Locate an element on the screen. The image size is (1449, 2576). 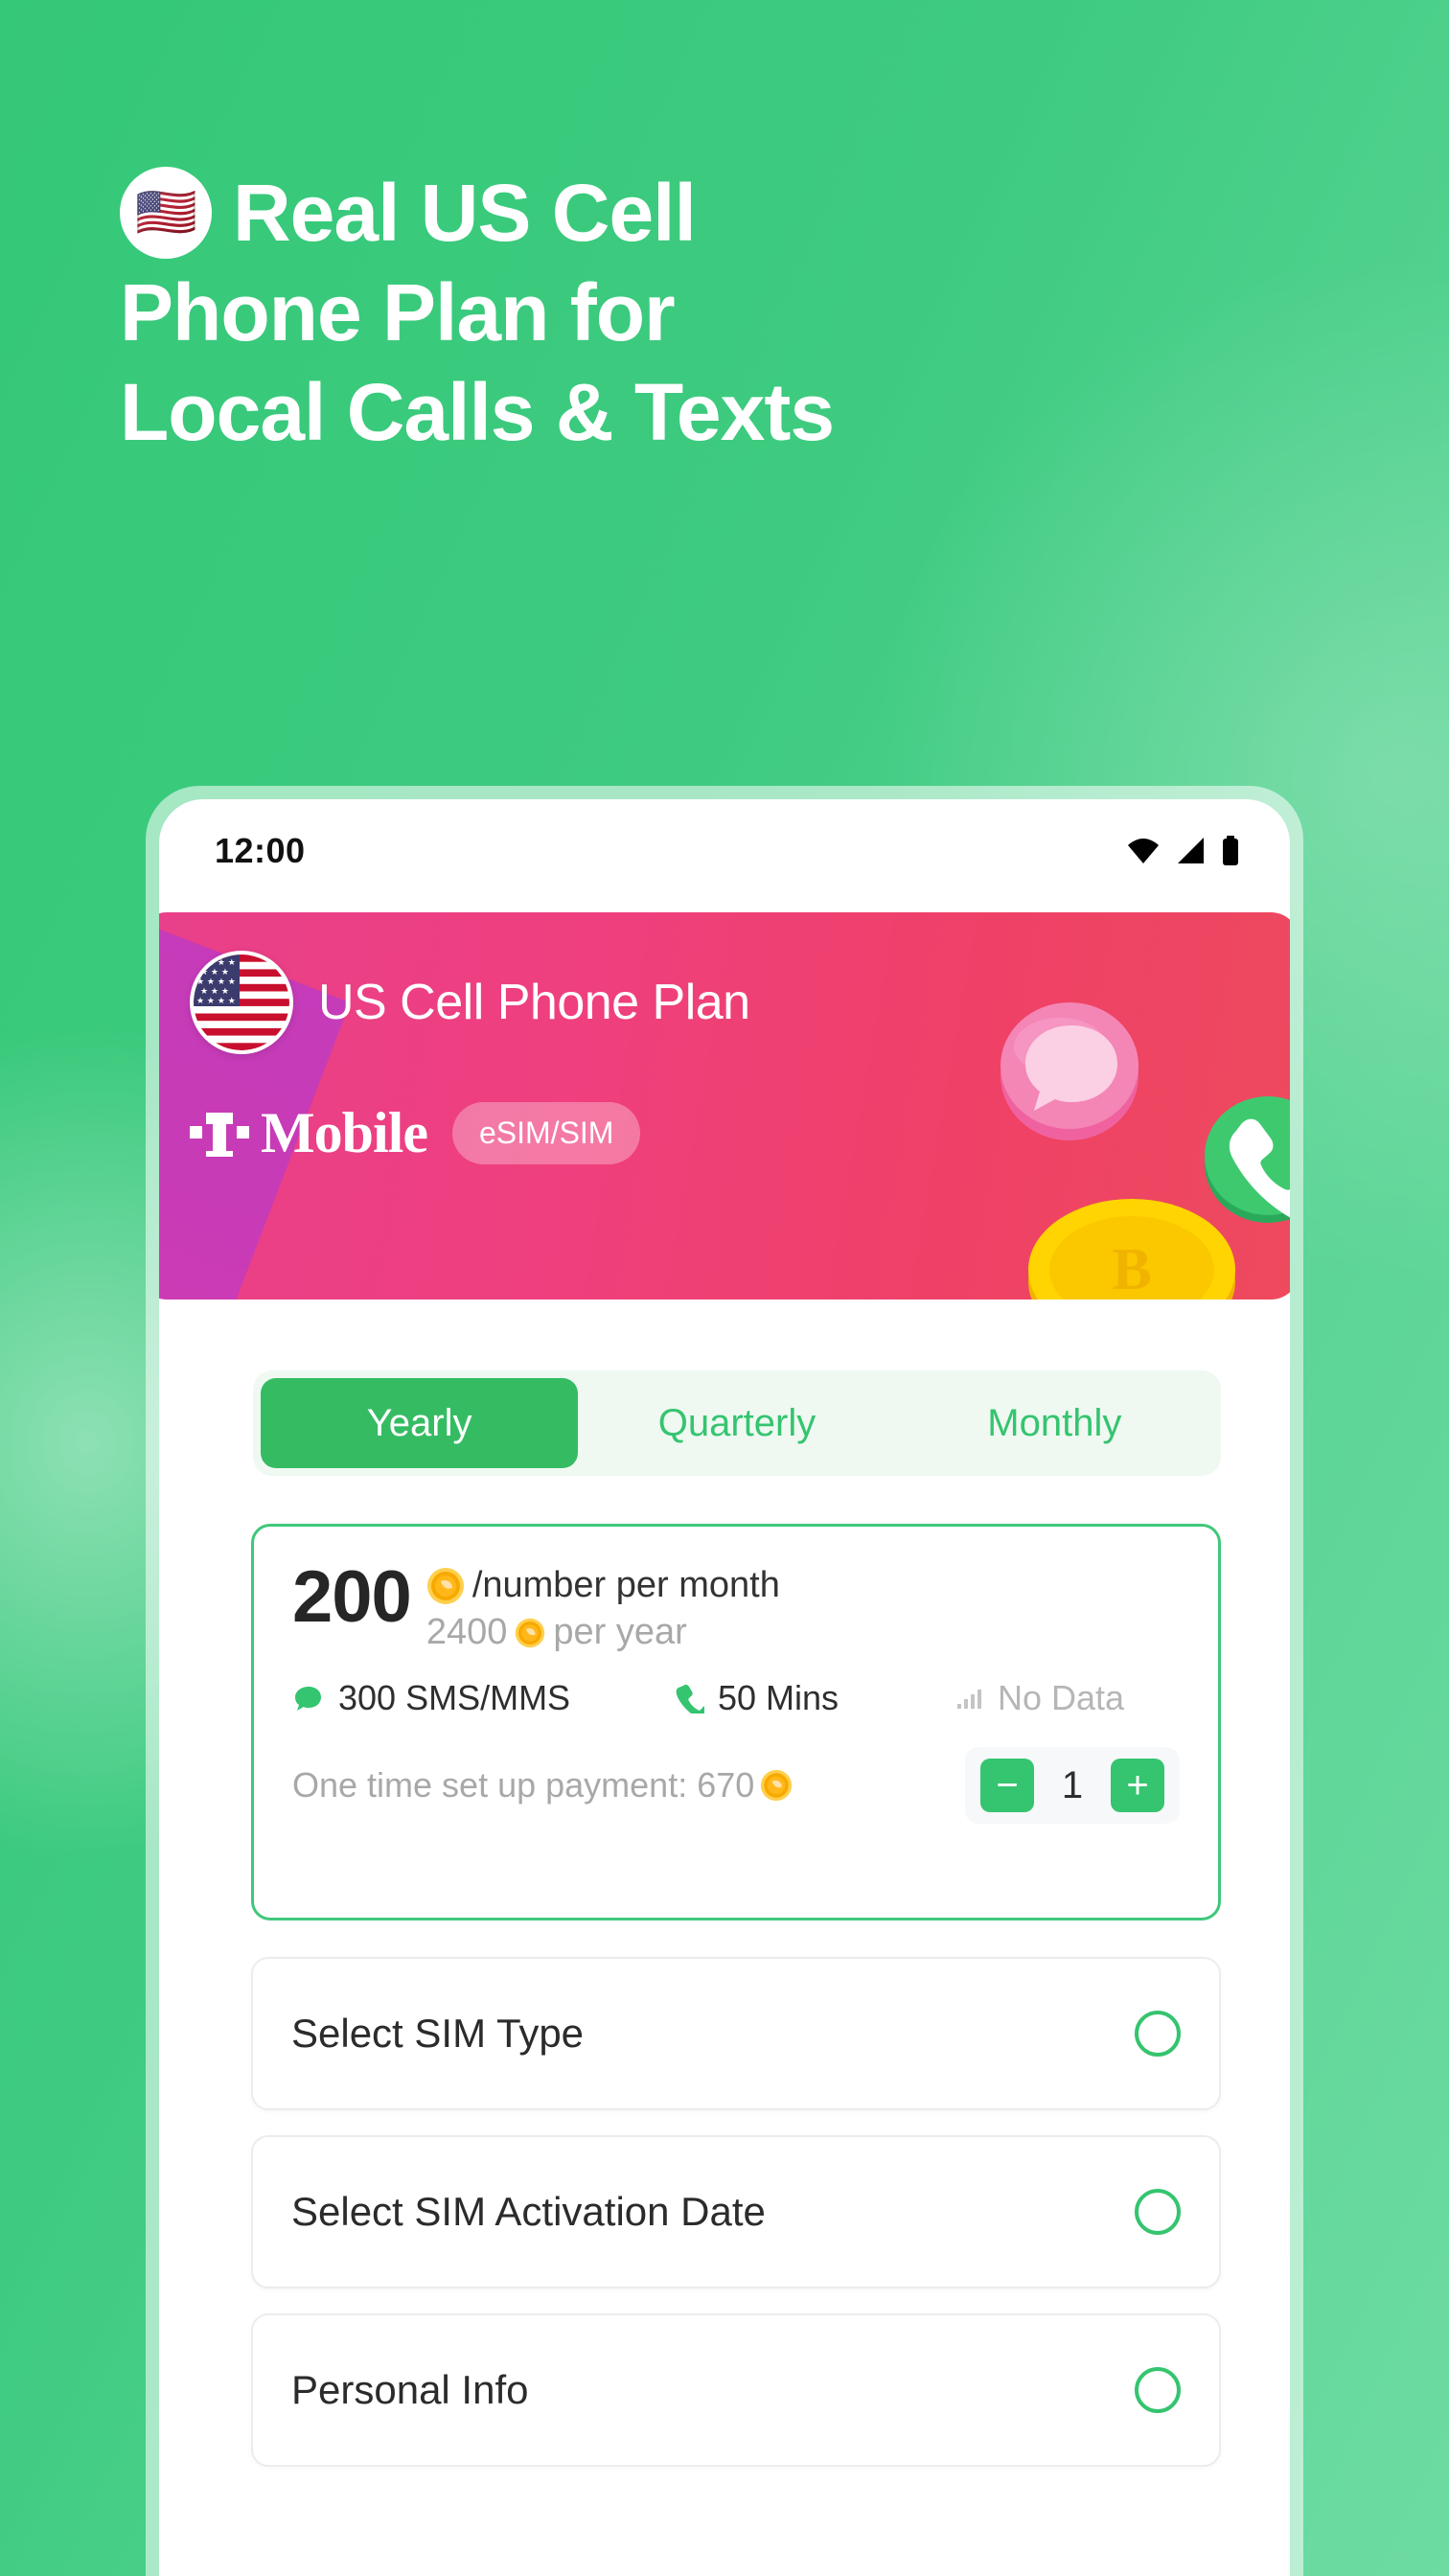
status-bar-icons is located at coordinates (1183, 851).